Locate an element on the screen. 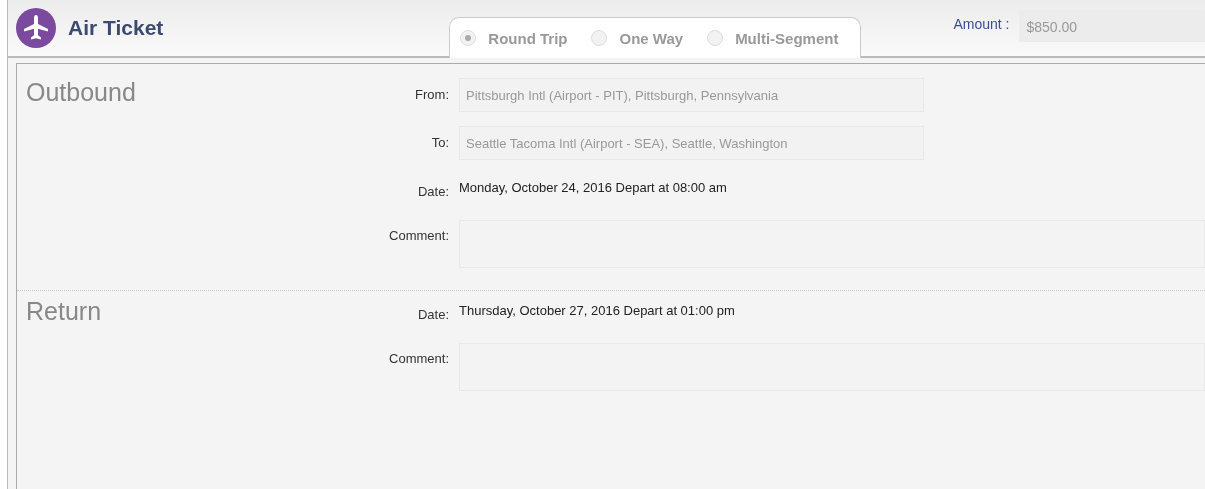 This screenshot has height=489, width=1205. field-label: To: is located at coordinates (440, 142).